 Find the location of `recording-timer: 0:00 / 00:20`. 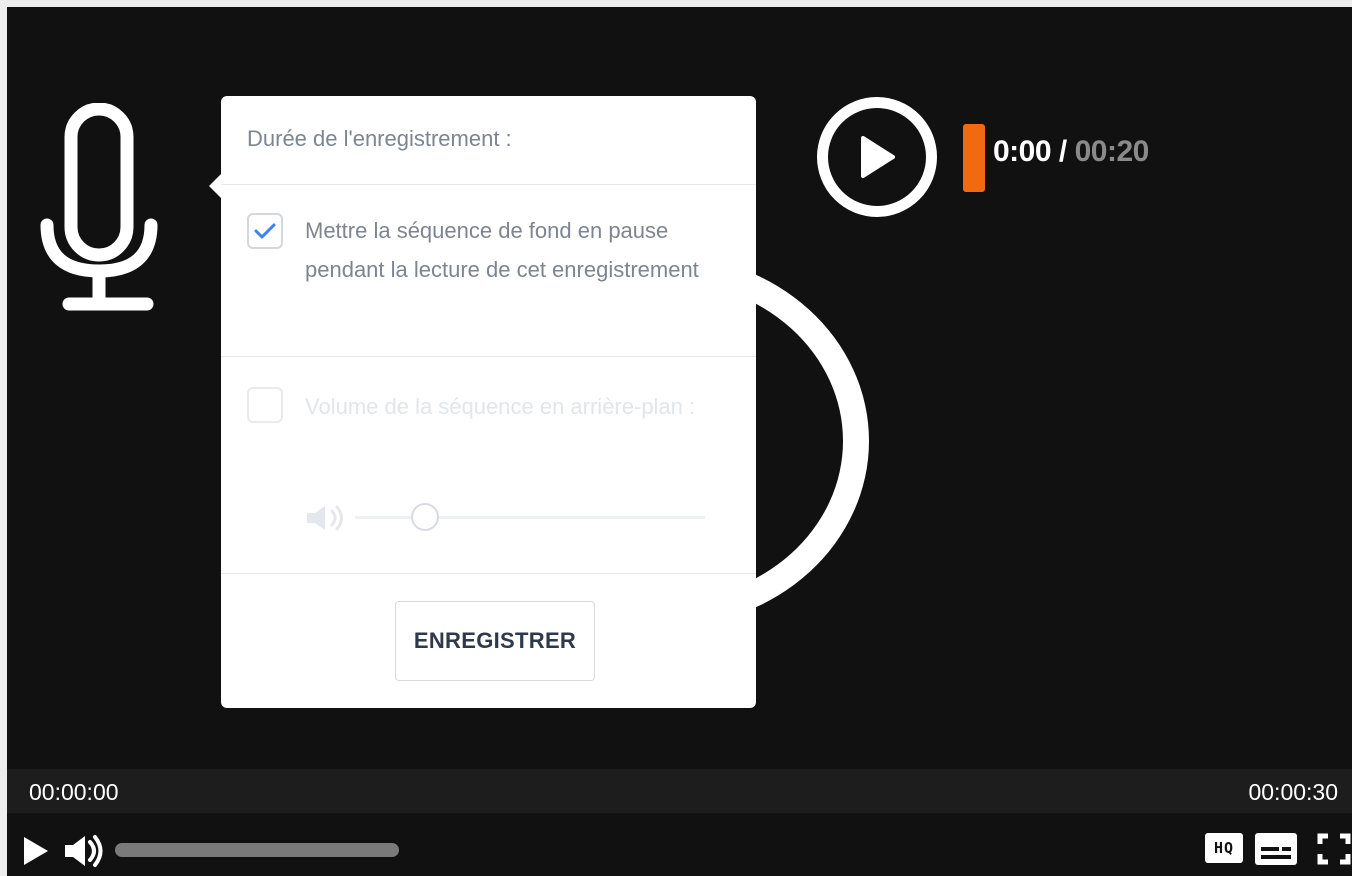

recording-timer: 0:00 / 00:20 is located at coordinates (1071, 152).